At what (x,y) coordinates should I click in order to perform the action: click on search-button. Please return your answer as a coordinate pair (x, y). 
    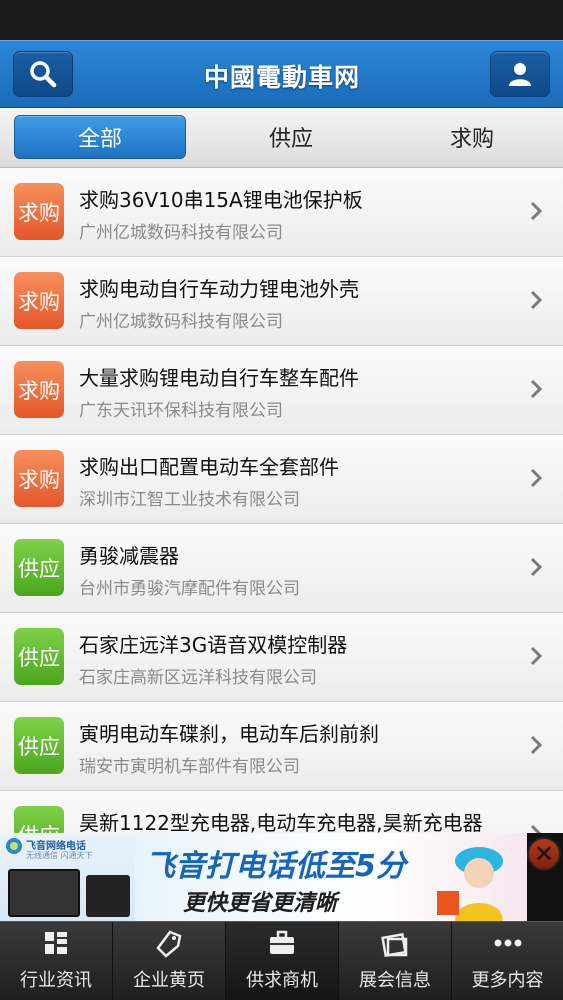
    Looking at the image, I should click on (43, 74).